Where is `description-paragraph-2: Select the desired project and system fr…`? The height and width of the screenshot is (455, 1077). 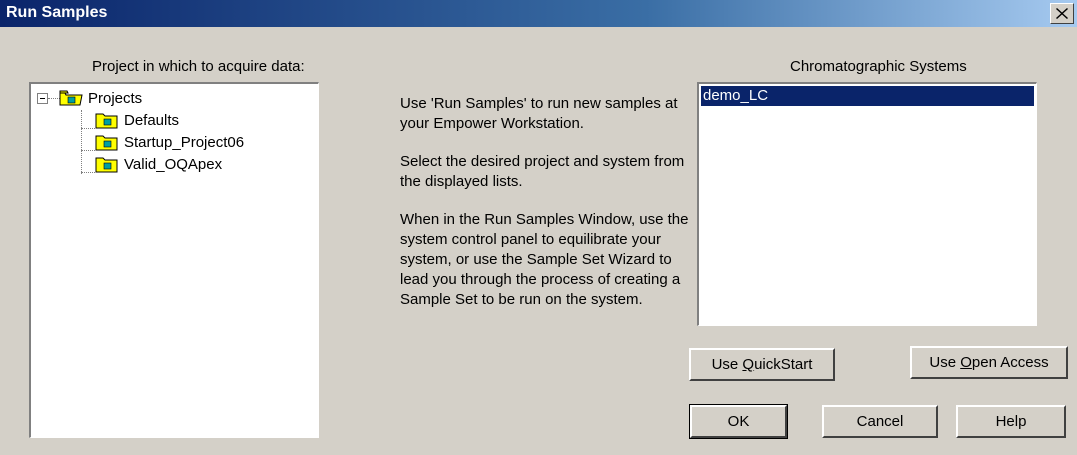 description-paragraph-2: Select the desired project and system fr… is located at coordinates (542, 171).